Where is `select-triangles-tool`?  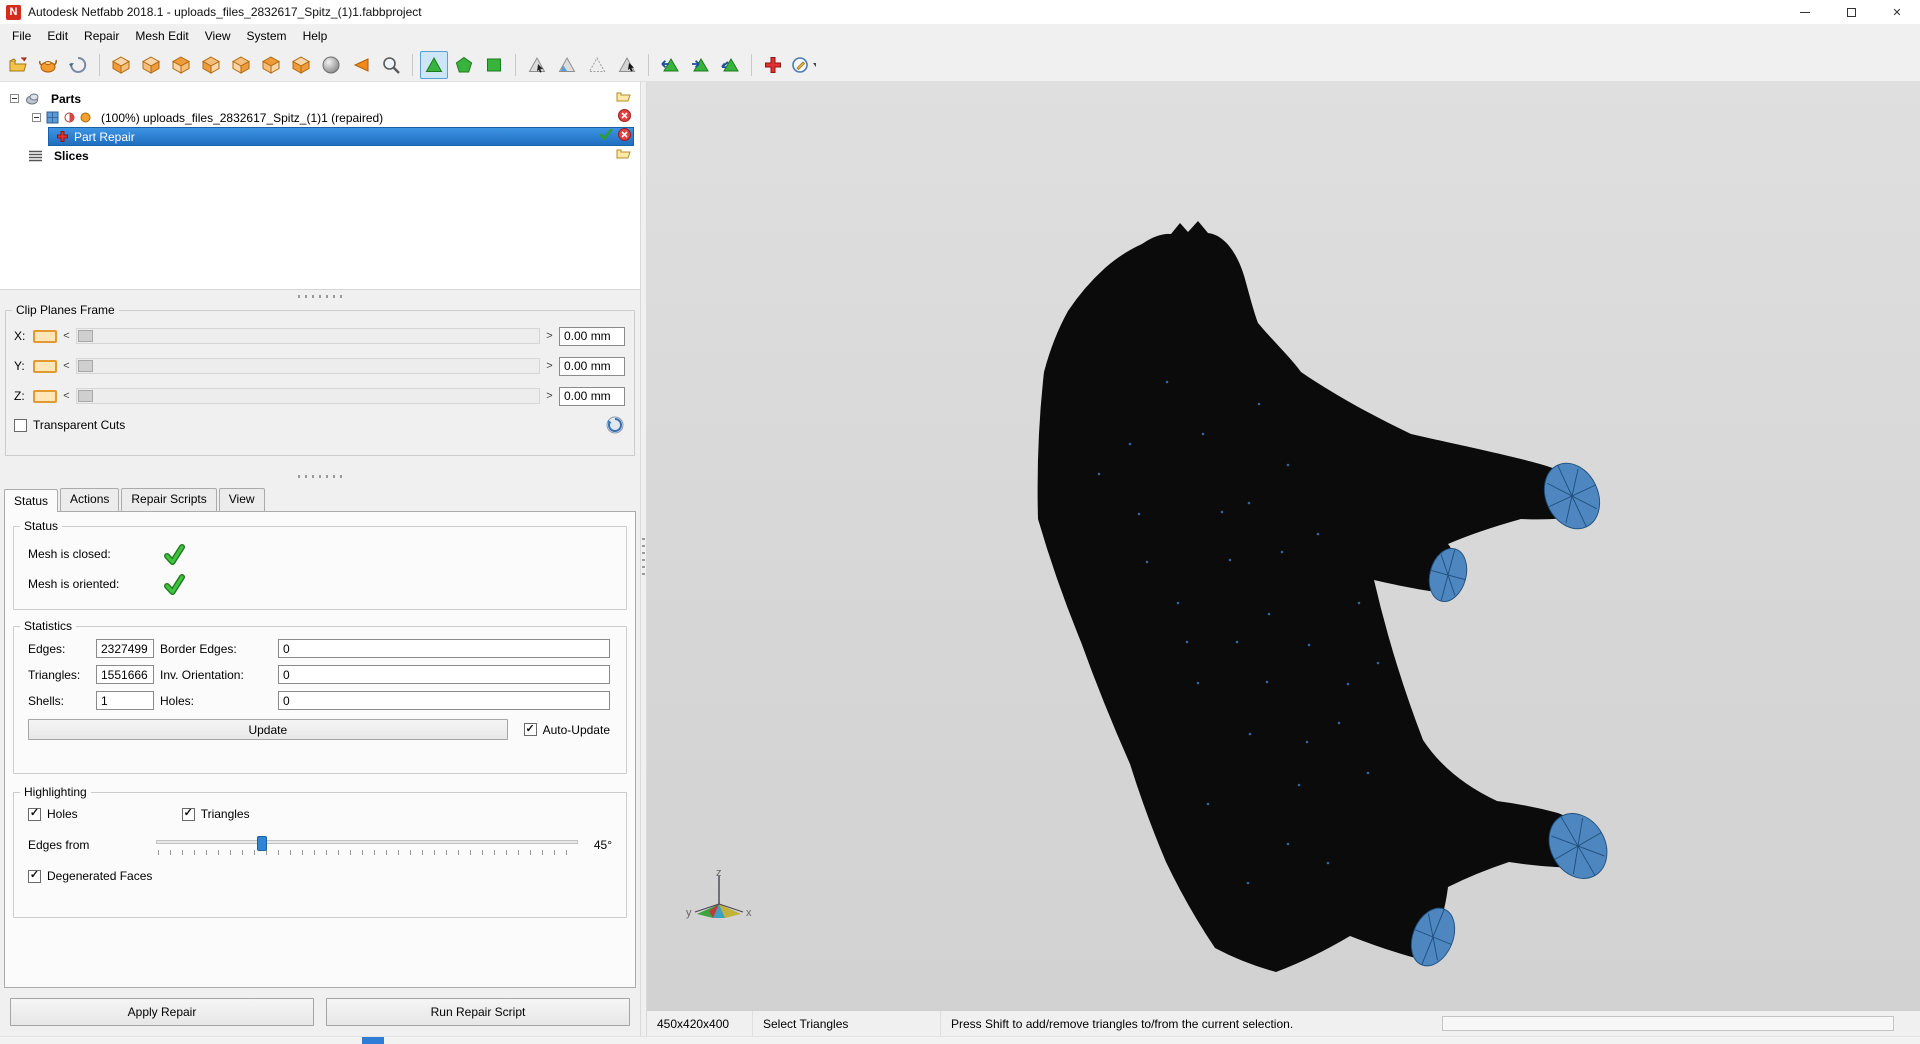
select-triangles-tool is located at coordinates (434, 64).